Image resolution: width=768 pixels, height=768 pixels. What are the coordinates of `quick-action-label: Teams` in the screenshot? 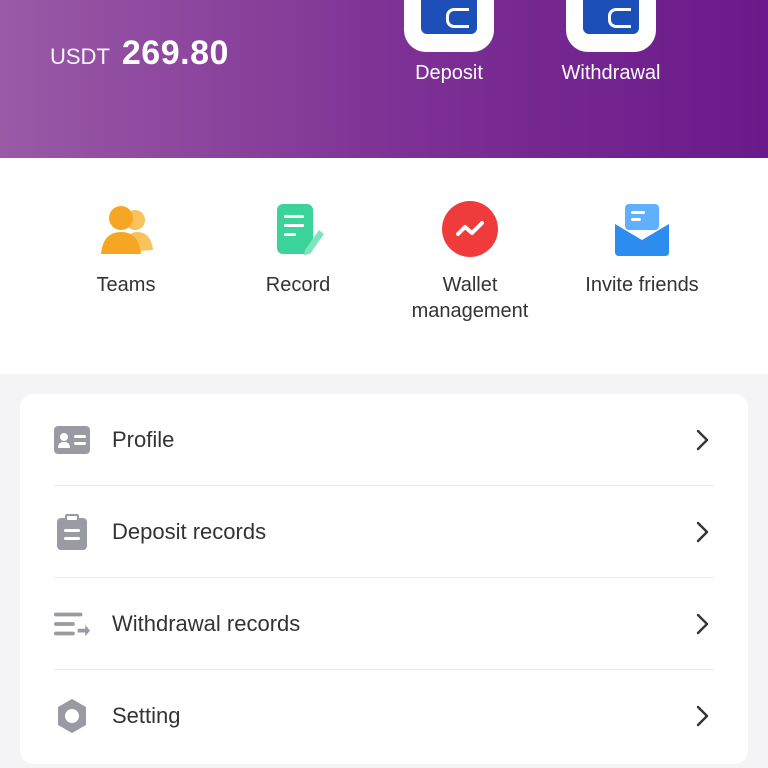 It's located at (126, 285).